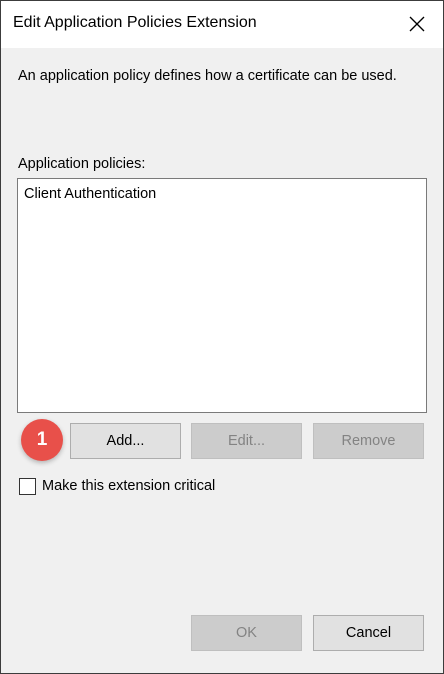  What do you see at coordinates (82, 164) in the screenshot?
I see `application-policies-label: Application policies:` at bounding box center [82, 164].